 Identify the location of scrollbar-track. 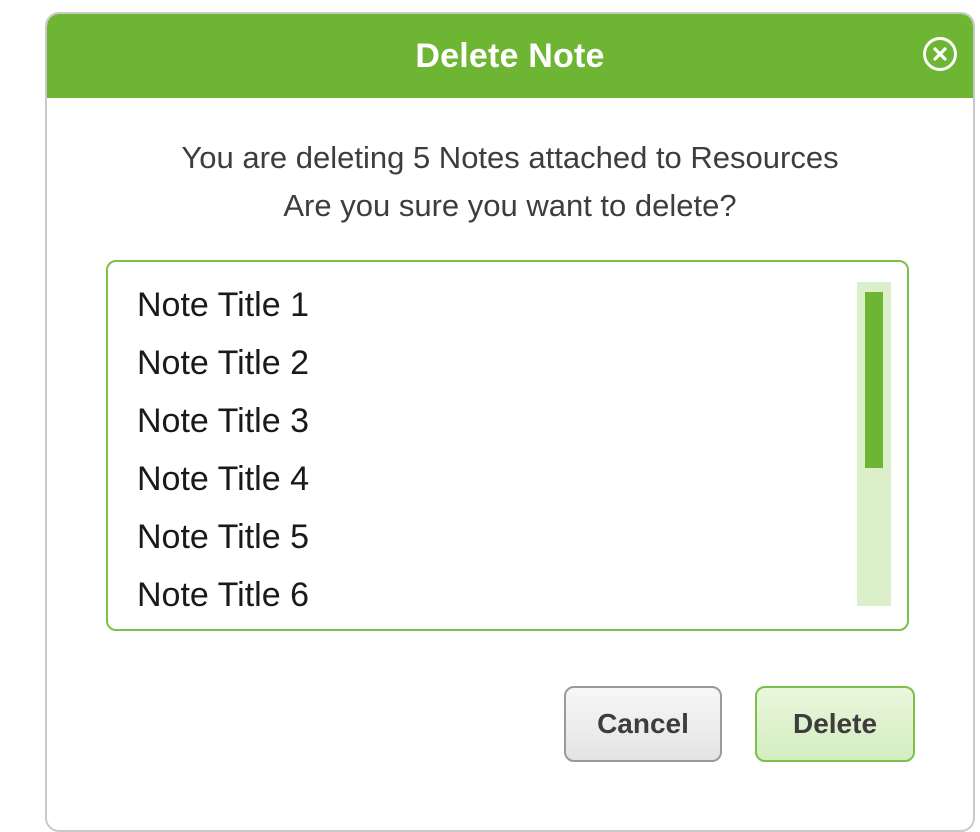
(874, 444).